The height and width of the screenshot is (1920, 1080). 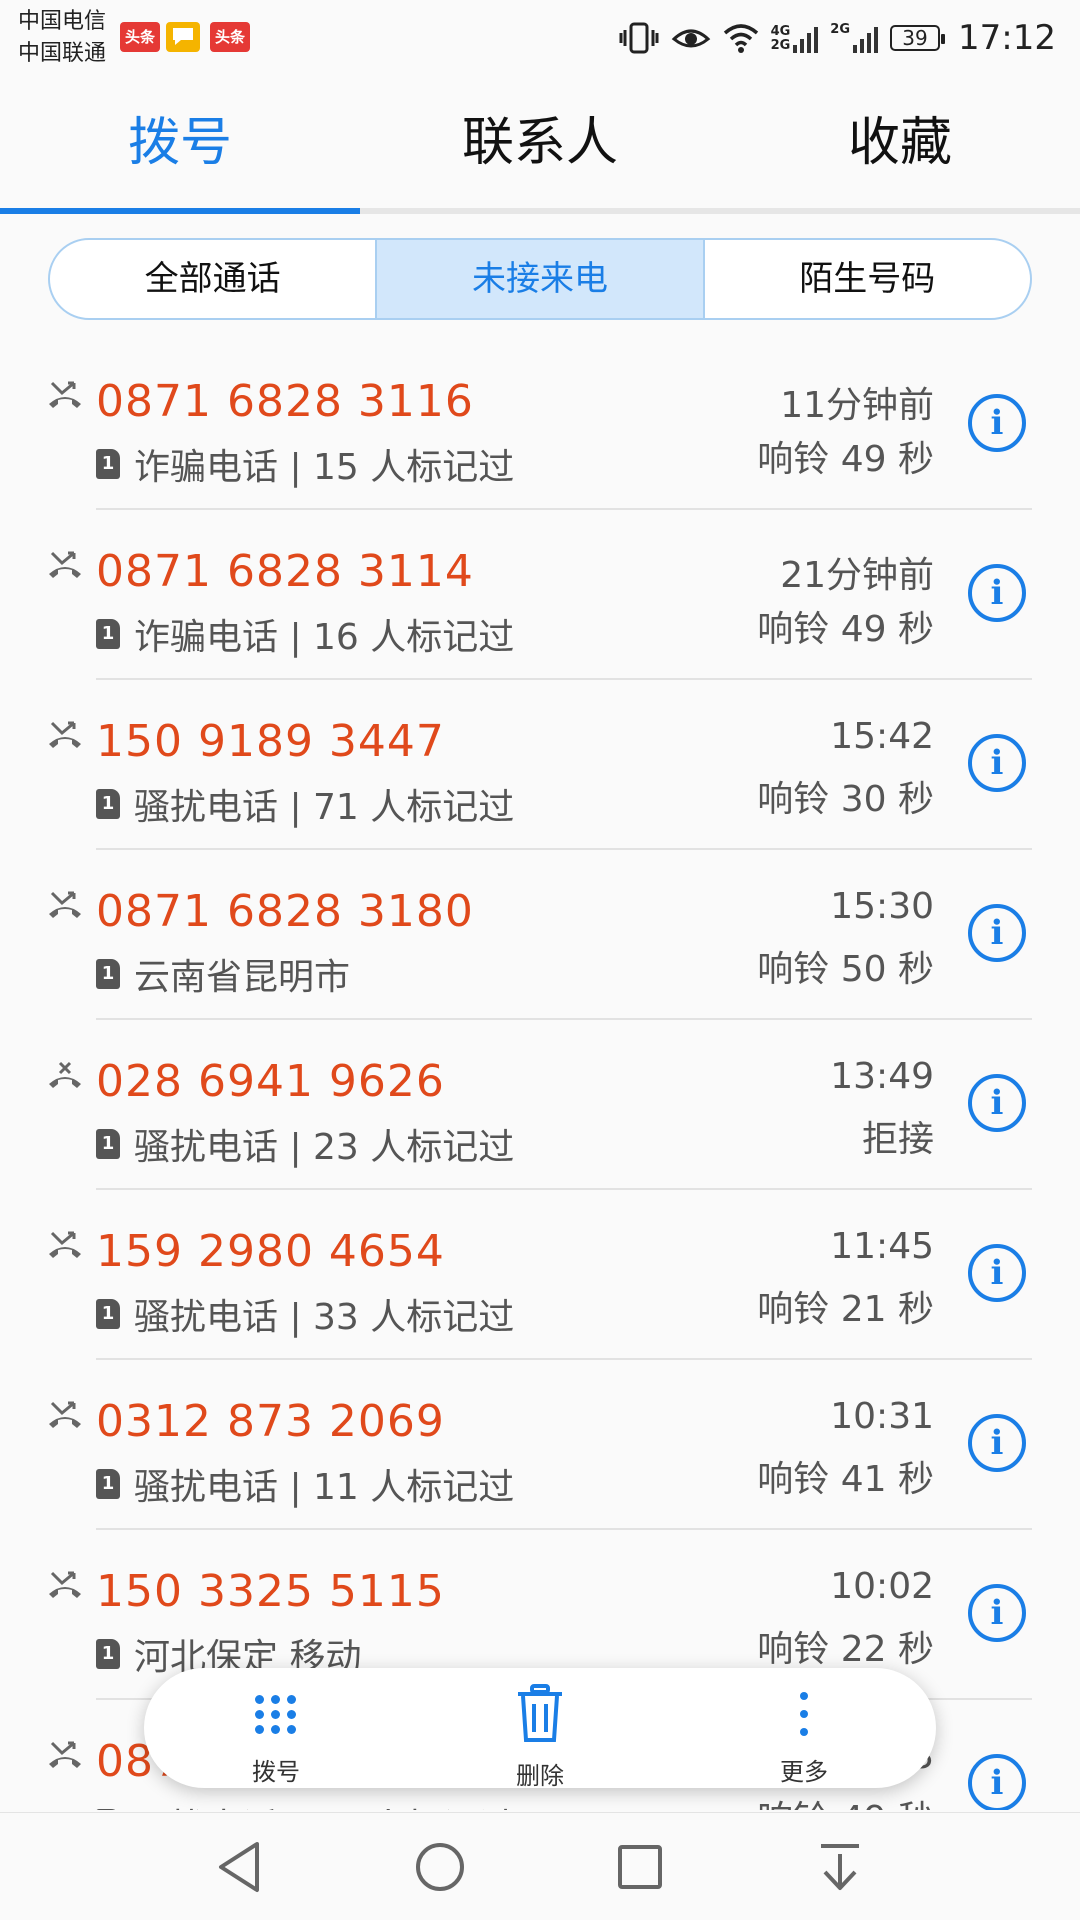 I want to click on call-time: 11分钟前, so click(x=857, y=405).